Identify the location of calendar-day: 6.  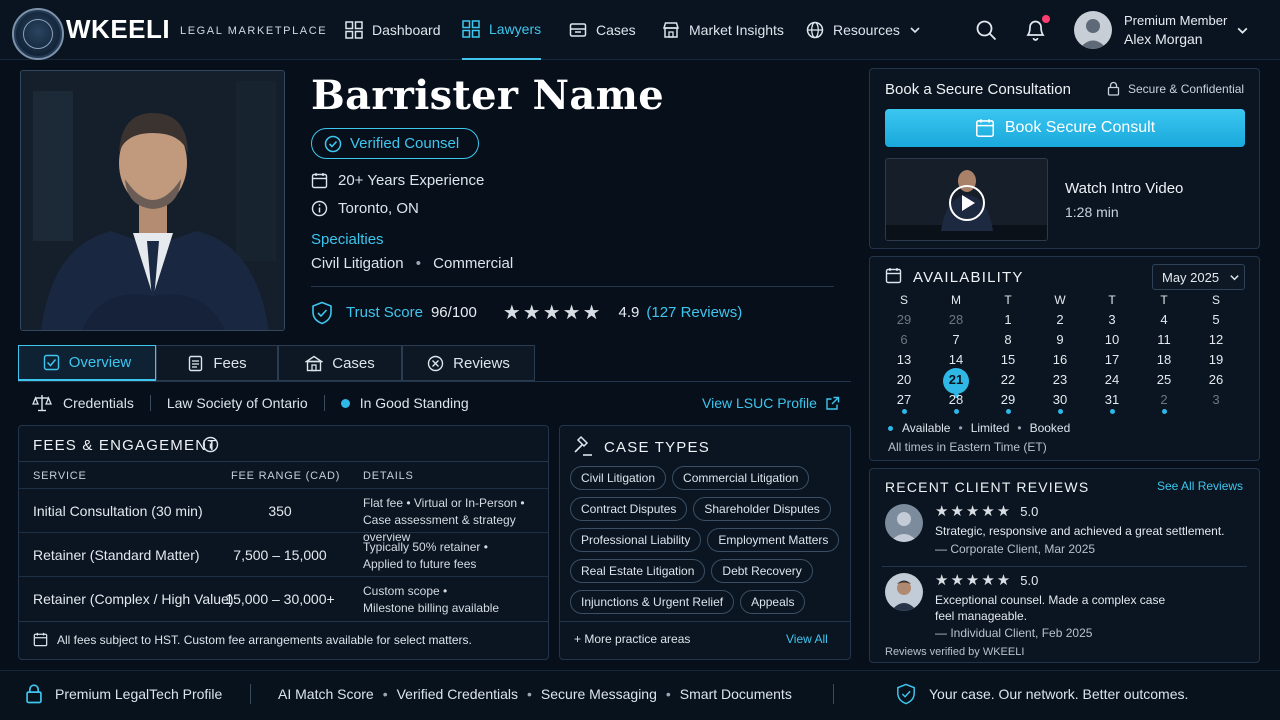
(904, 339).